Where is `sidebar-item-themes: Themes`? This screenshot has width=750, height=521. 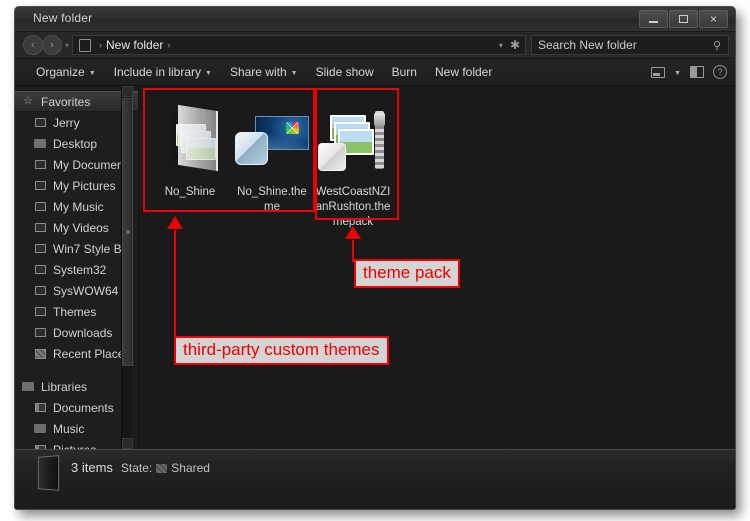 sidebar-item-themes: Themes is located at coordinates (76, 311).